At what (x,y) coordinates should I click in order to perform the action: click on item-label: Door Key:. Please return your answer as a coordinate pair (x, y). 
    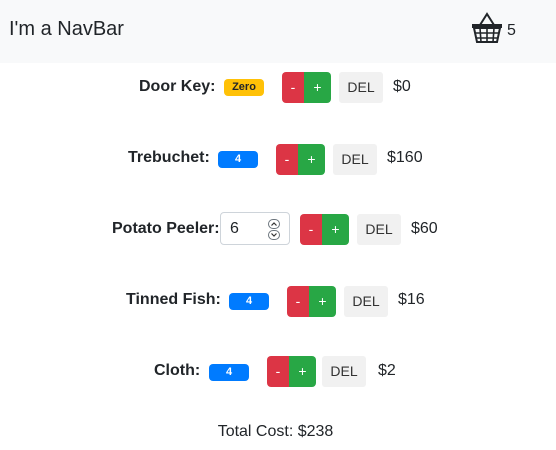
    Looking at the image, I should click on (177, 86).